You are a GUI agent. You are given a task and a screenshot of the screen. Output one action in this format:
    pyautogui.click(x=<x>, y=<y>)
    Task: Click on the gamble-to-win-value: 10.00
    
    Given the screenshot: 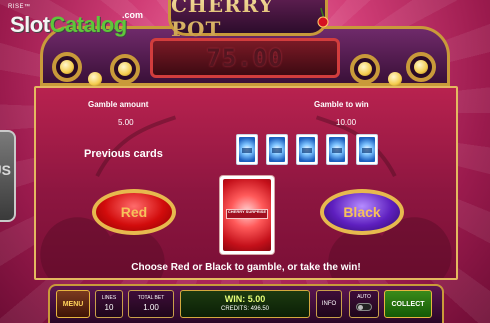 What is the action you would take?
    pyautogui.click(x=346, y=122)
    